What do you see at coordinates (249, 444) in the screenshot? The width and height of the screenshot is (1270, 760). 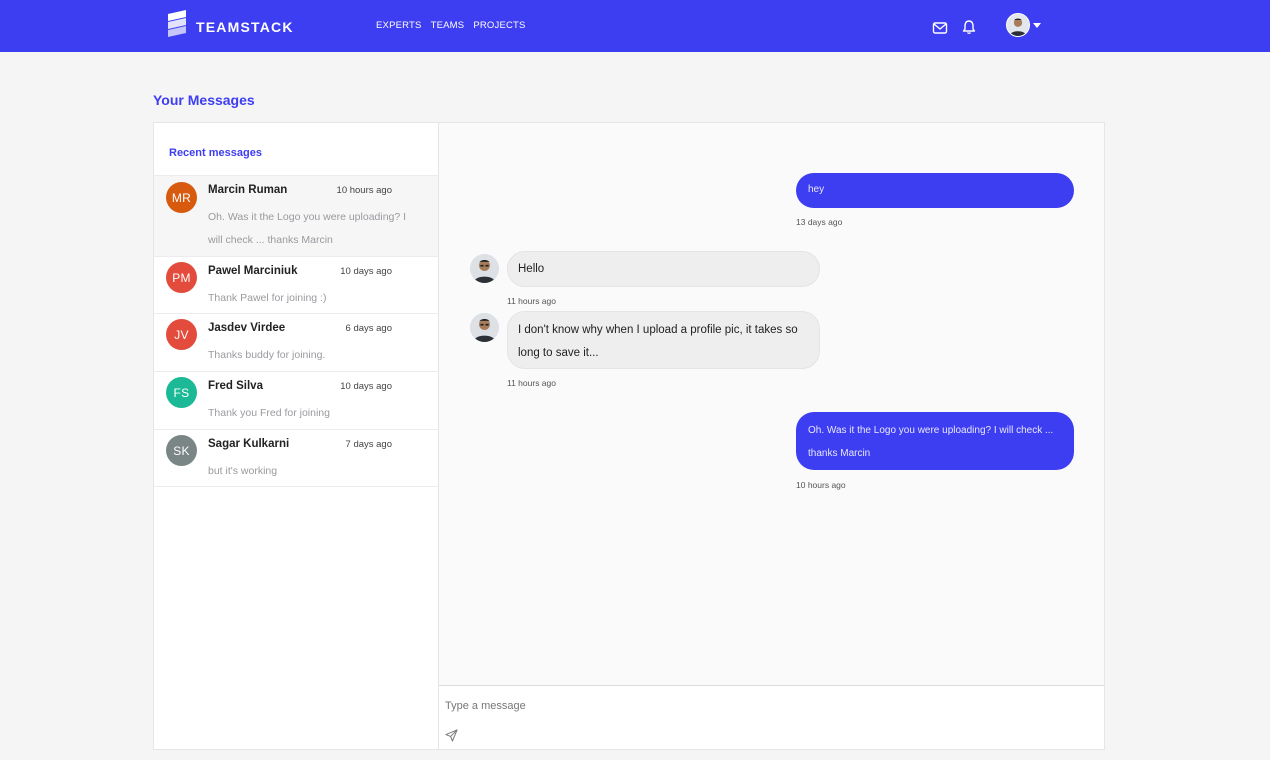 I see `conversation-name: Sagar Kulkarni` at bounding box center [249, 444].